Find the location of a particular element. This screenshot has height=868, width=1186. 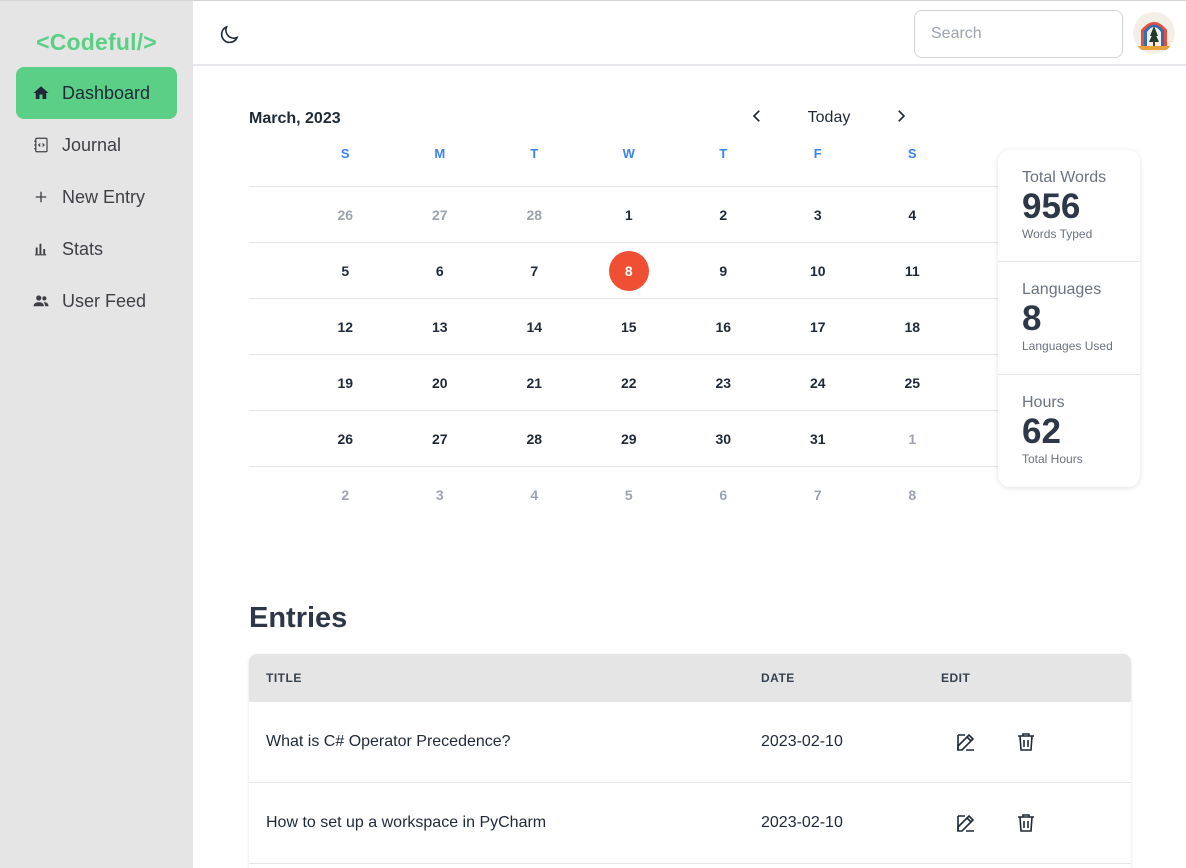

calendar-day: 13 is located at coordinates (440, 327).